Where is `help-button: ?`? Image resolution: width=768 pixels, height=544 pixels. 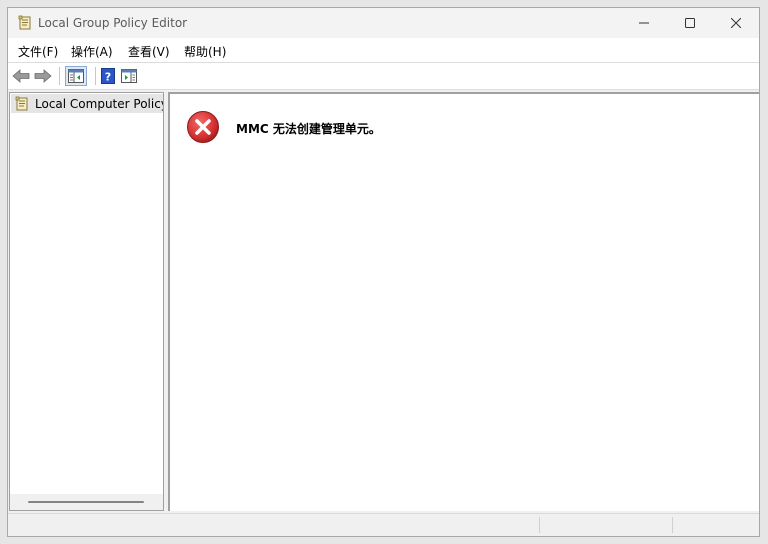 help-button: ? is located at coordinates (108, 76).